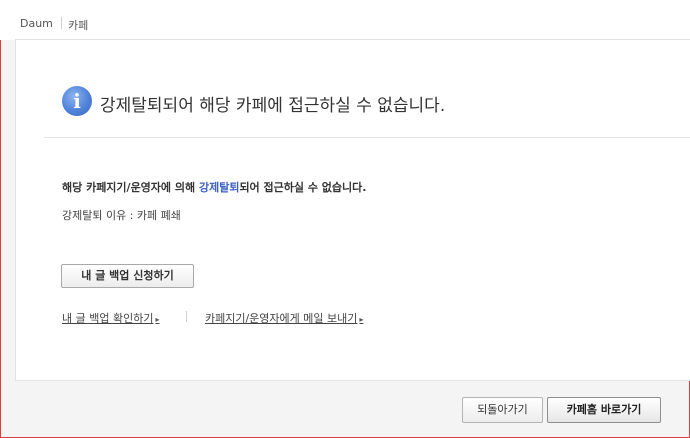  What do you see at coordinates (130, 187) in the screenshot?
I see `description-prefix: 해당 카페지기/운영자에 의해` at bounding box center [130, 187].